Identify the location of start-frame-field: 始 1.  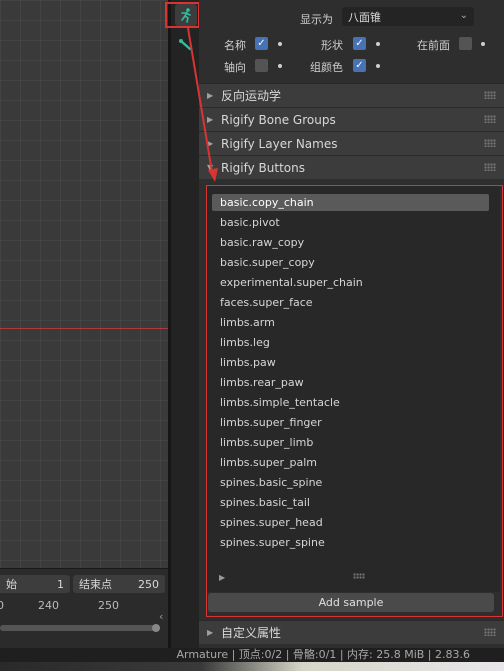
(35, 584).